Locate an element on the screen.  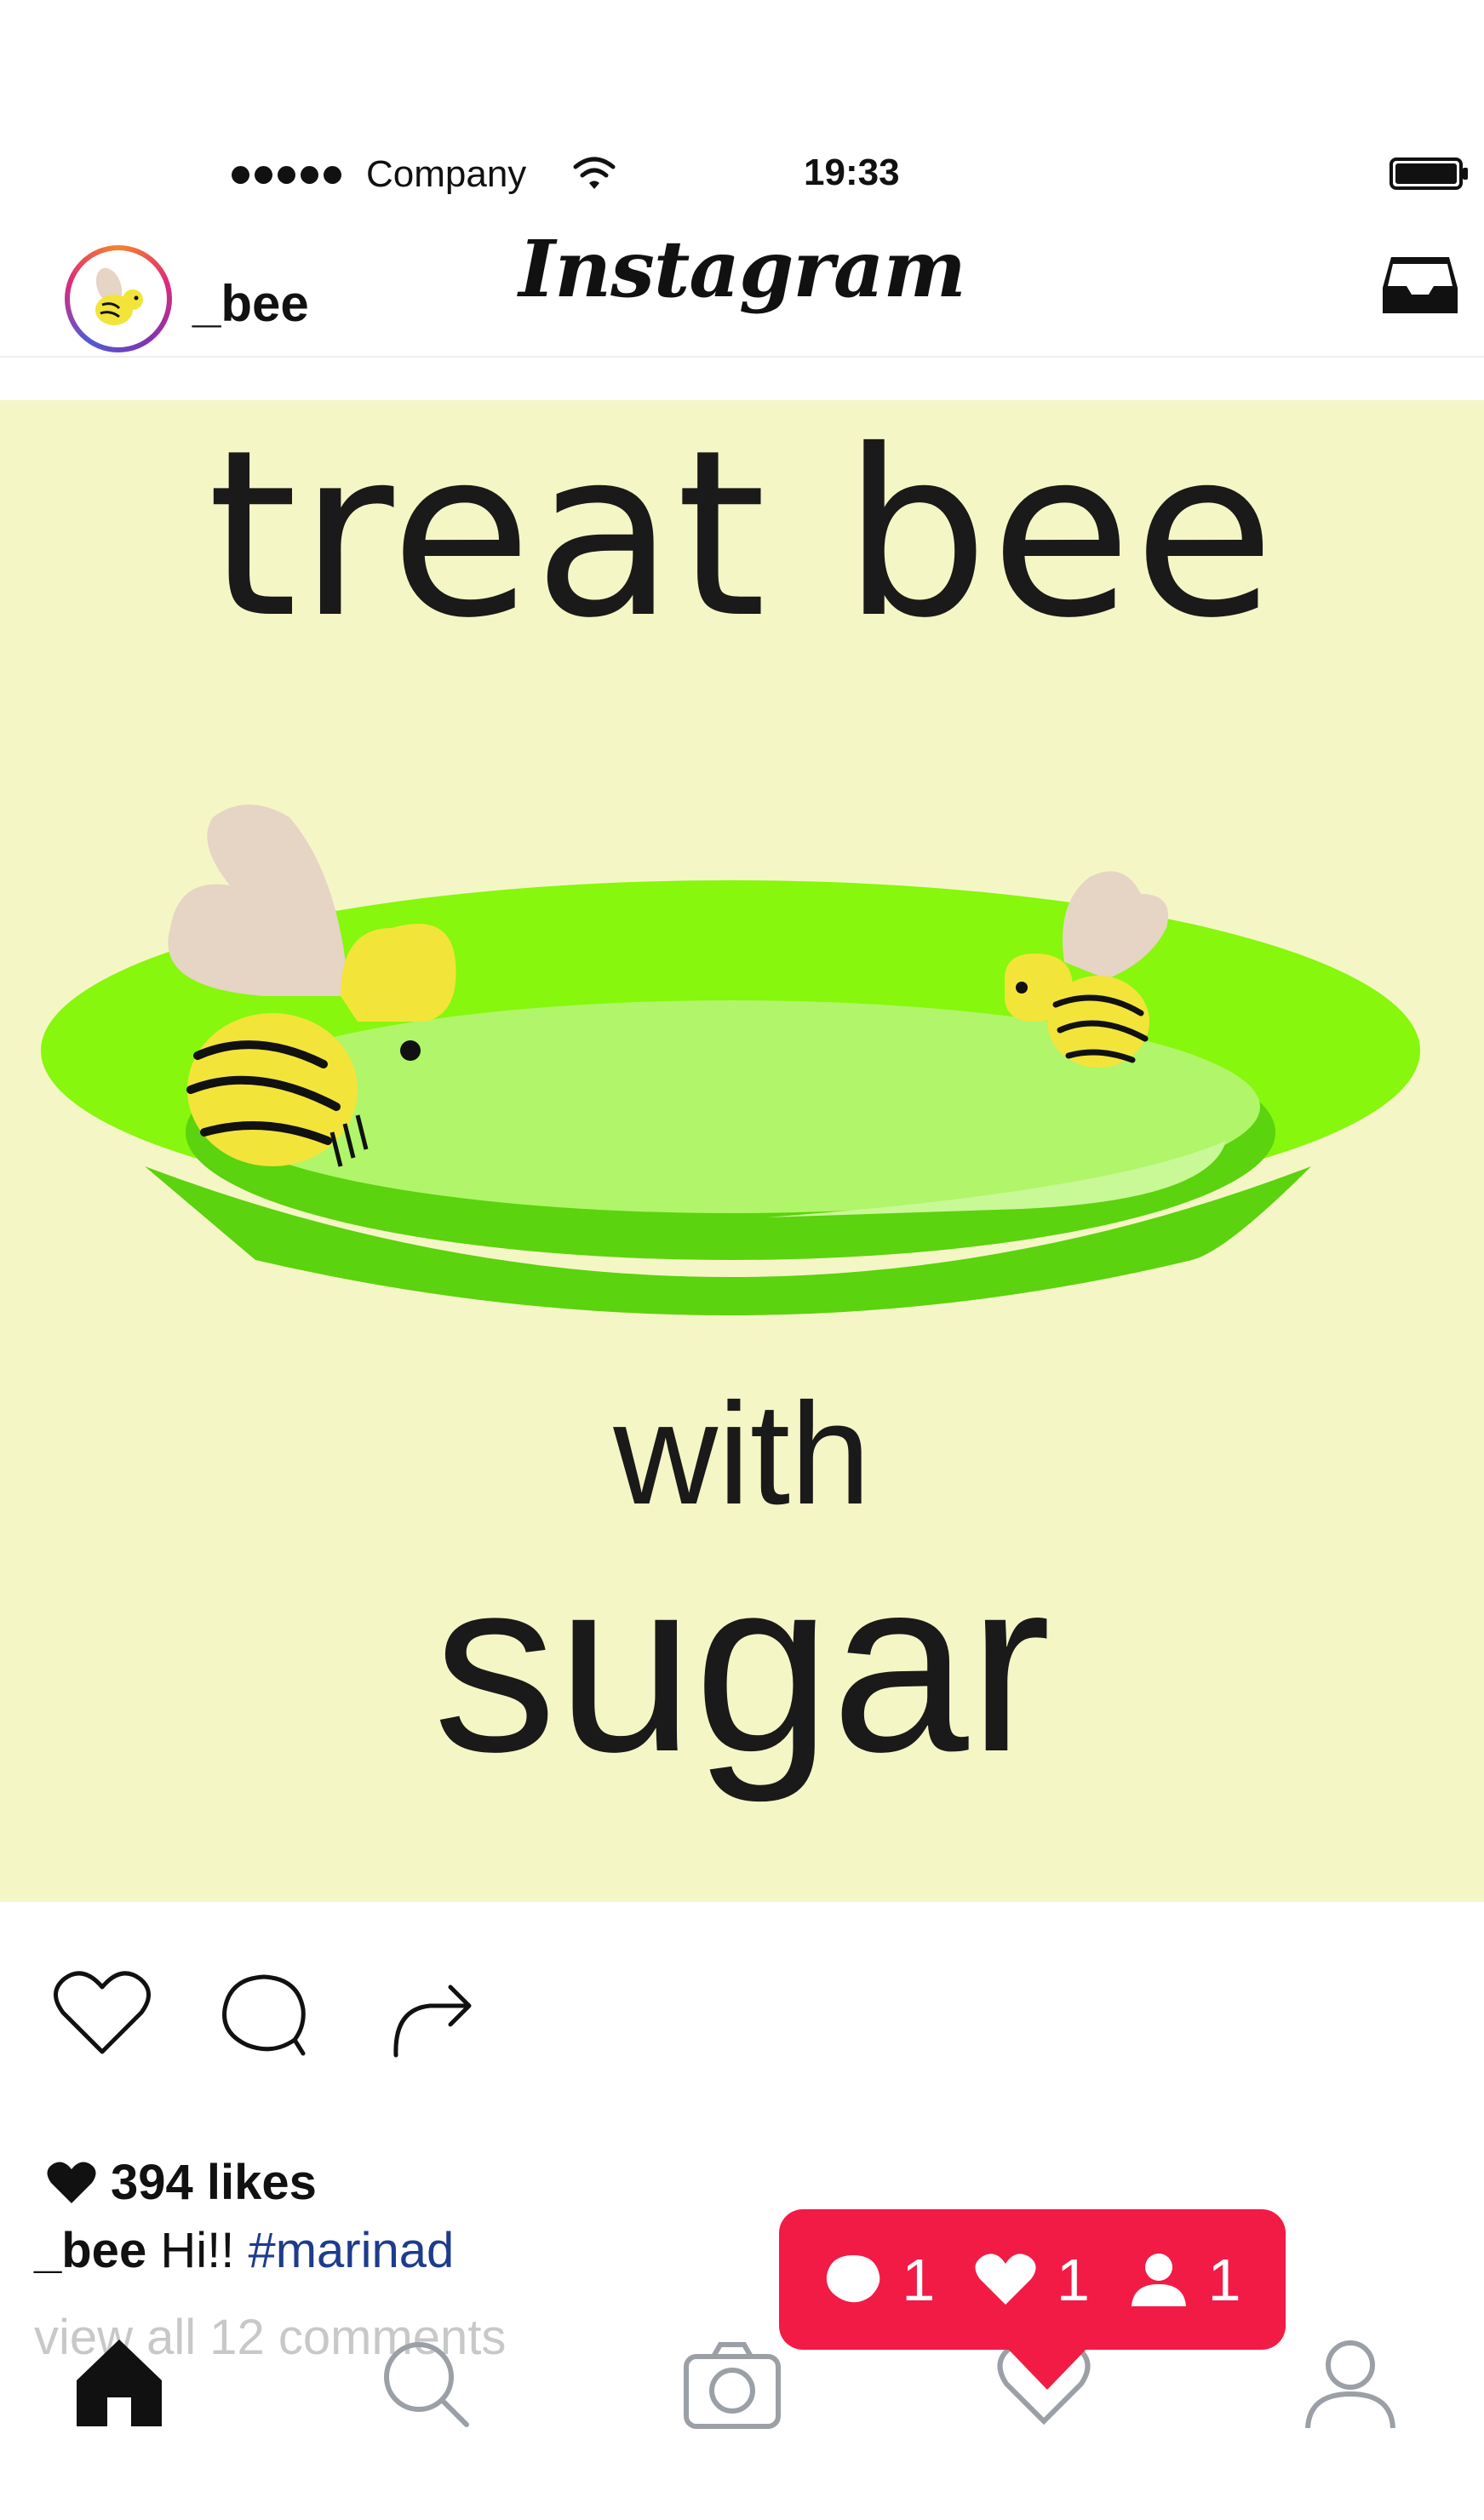
user-filled-icon is located at coordinates (1158, 2279).